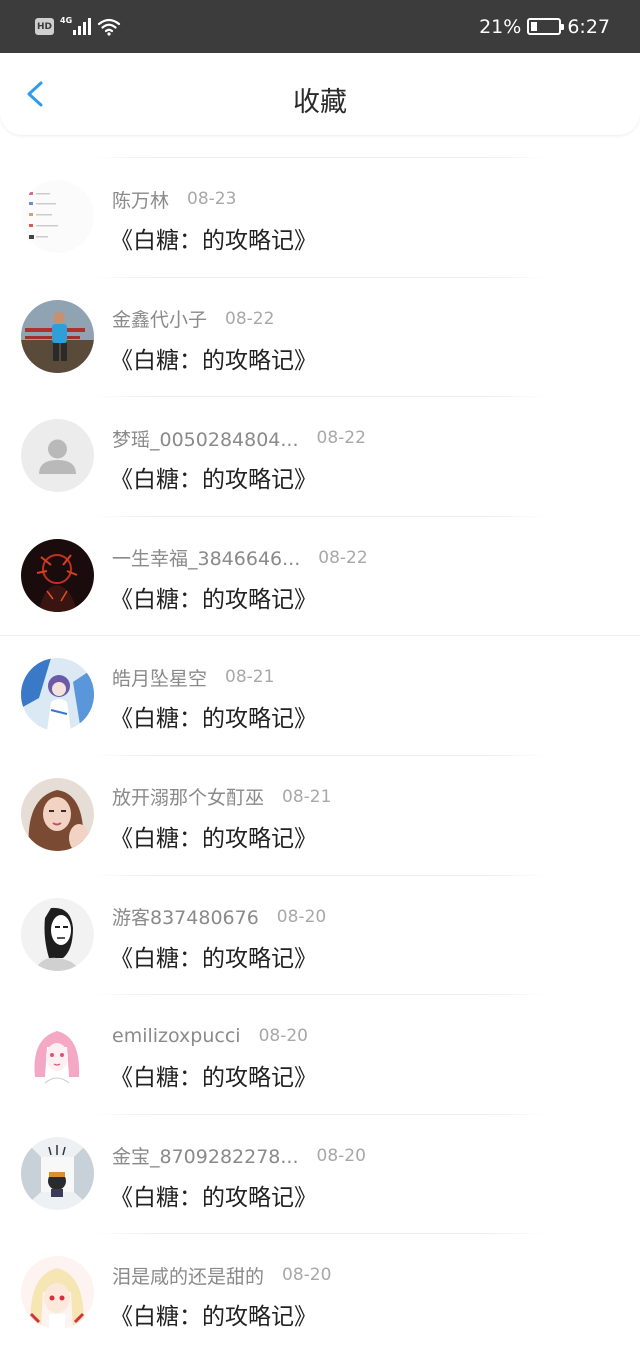 The height and width of the screenshot is (1351, 640). What do you see at coordinates (320, 1292) in the screenshot?
I see `list-item: 泪是咸的还是甜的 08-20 《白糖：的攻略记》` at bounding box center [320, 1292].